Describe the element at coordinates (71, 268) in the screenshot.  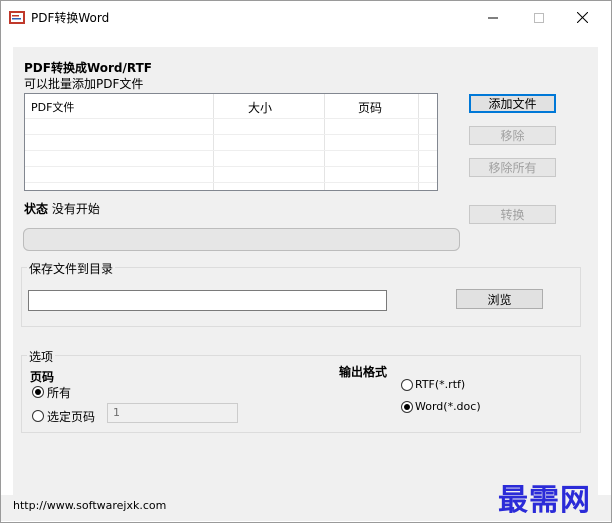
I see `save-directory-group-label: 保存文件到目录` at that location.